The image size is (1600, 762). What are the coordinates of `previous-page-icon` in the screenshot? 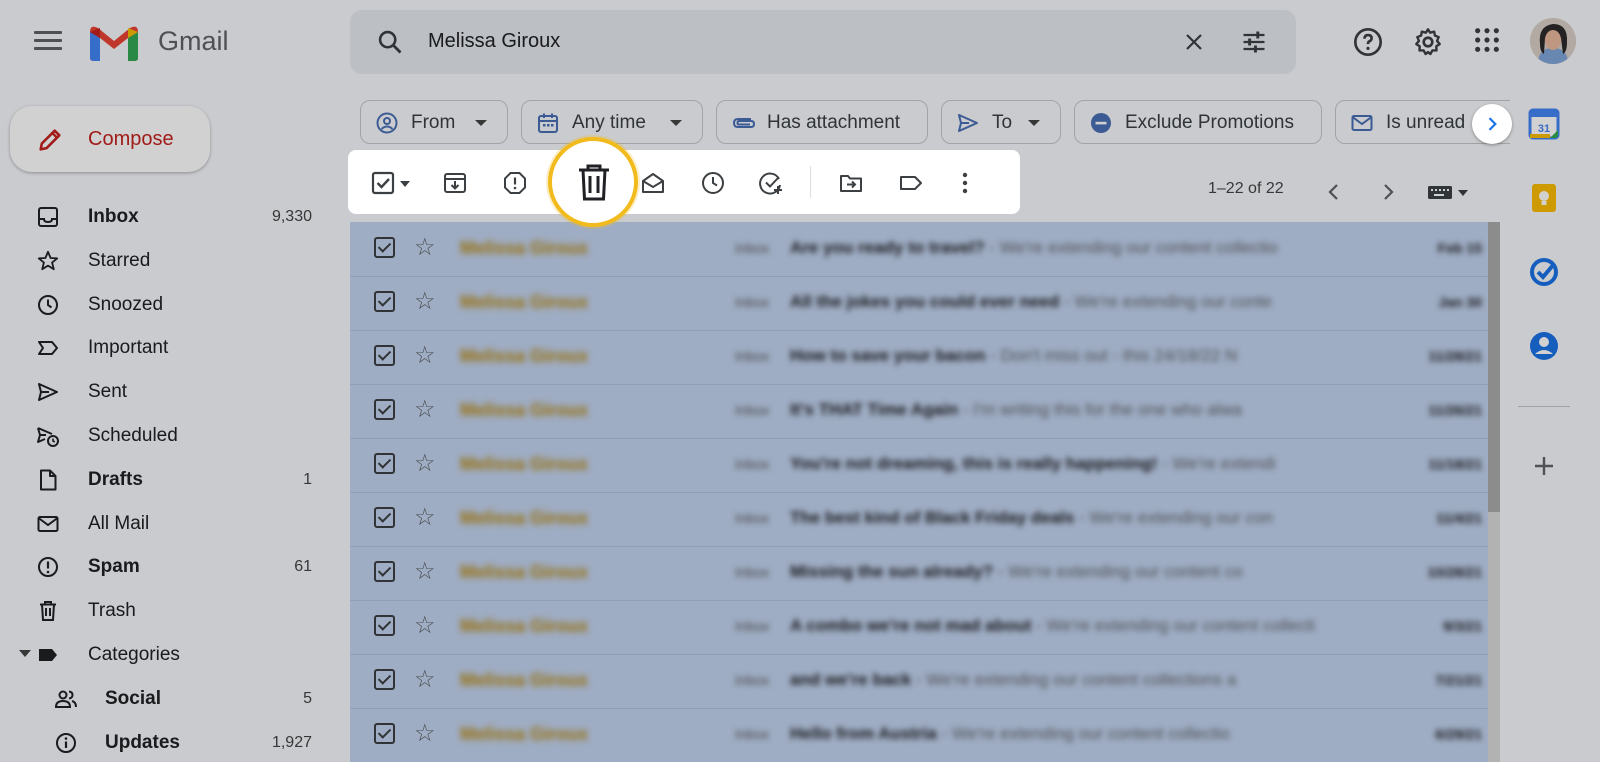 It's located at (1334, 192).